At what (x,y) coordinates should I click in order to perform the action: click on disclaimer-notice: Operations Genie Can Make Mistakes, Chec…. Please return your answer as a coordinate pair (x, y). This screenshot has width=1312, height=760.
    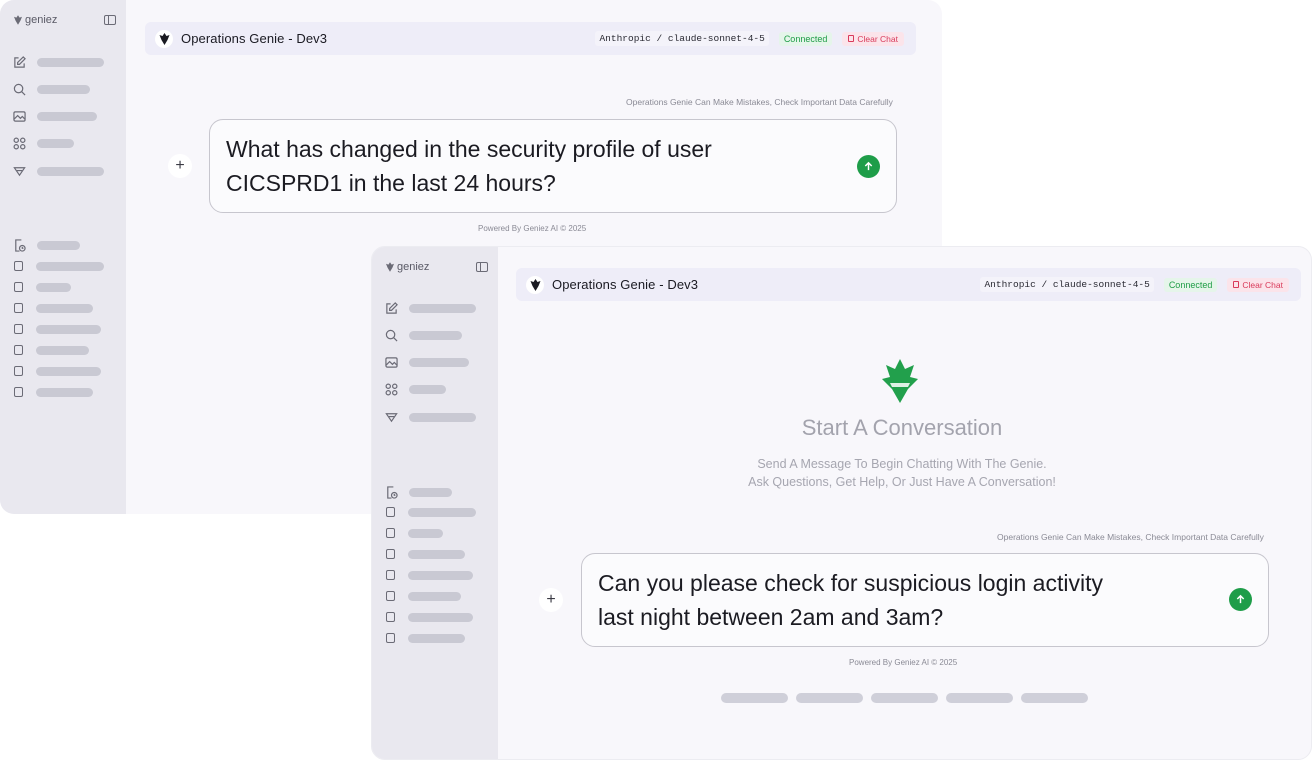
    Looking at the image, I should click on (759, 102).